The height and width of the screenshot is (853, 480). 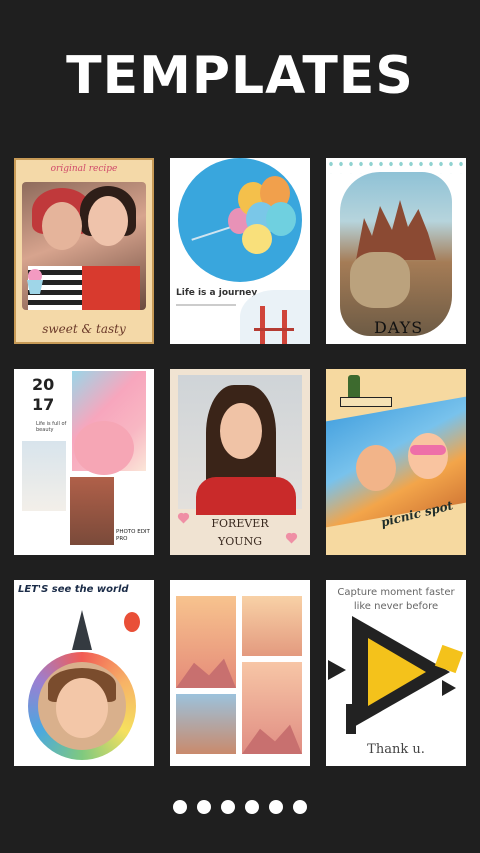 I want to click on cupcake-icon, so click(x=35, y=281).